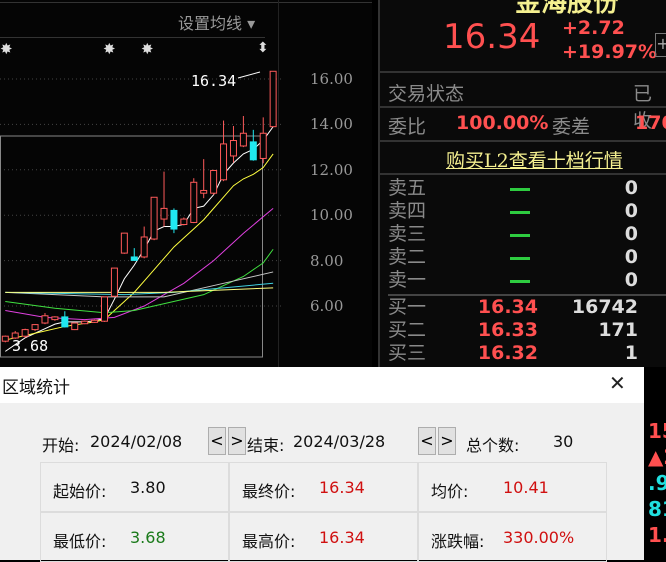  What do you see at coordinates (269, 541) in the screenshot?
I see `stat-label: 最高价:` at bounding box center [269, 541].